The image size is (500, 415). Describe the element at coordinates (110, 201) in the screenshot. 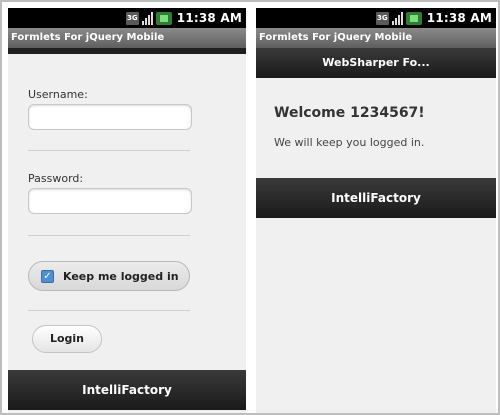

I see `password-input` at that location.